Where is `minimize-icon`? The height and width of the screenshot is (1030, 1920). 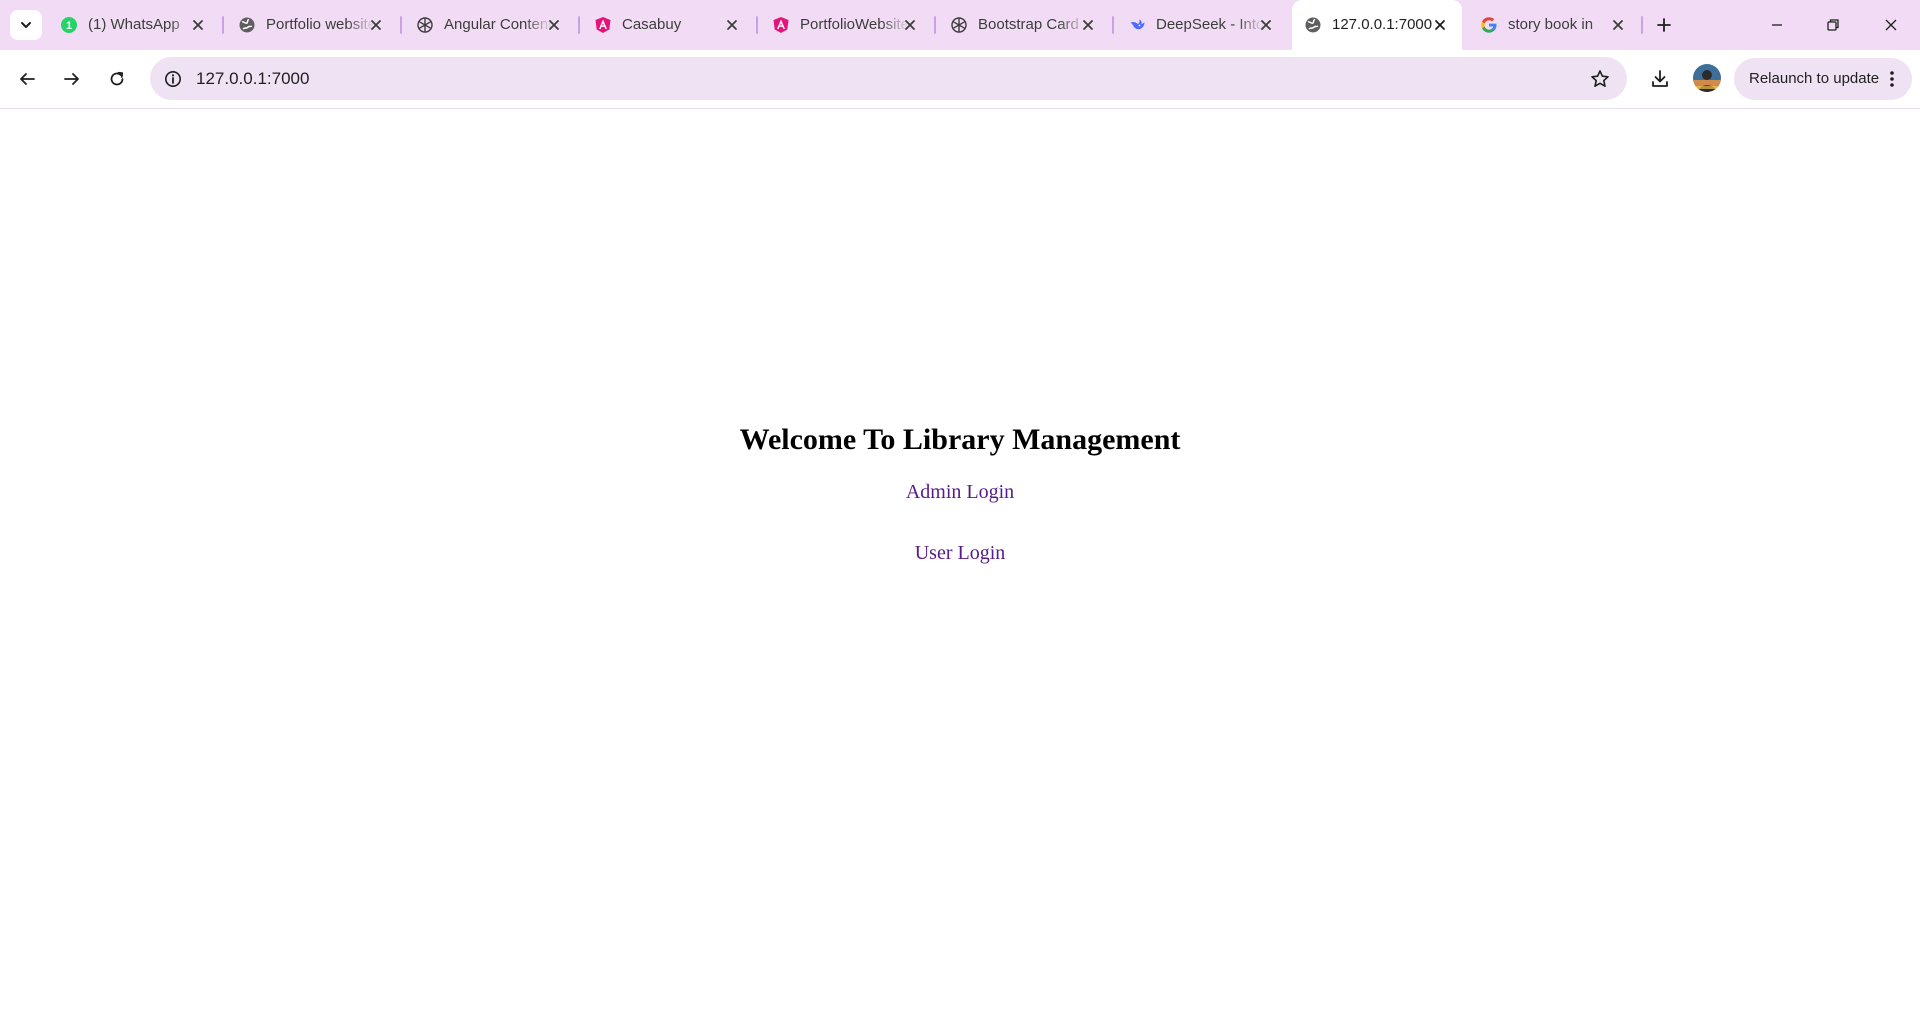
minimize-icon is located at coordinates (1777, 25).